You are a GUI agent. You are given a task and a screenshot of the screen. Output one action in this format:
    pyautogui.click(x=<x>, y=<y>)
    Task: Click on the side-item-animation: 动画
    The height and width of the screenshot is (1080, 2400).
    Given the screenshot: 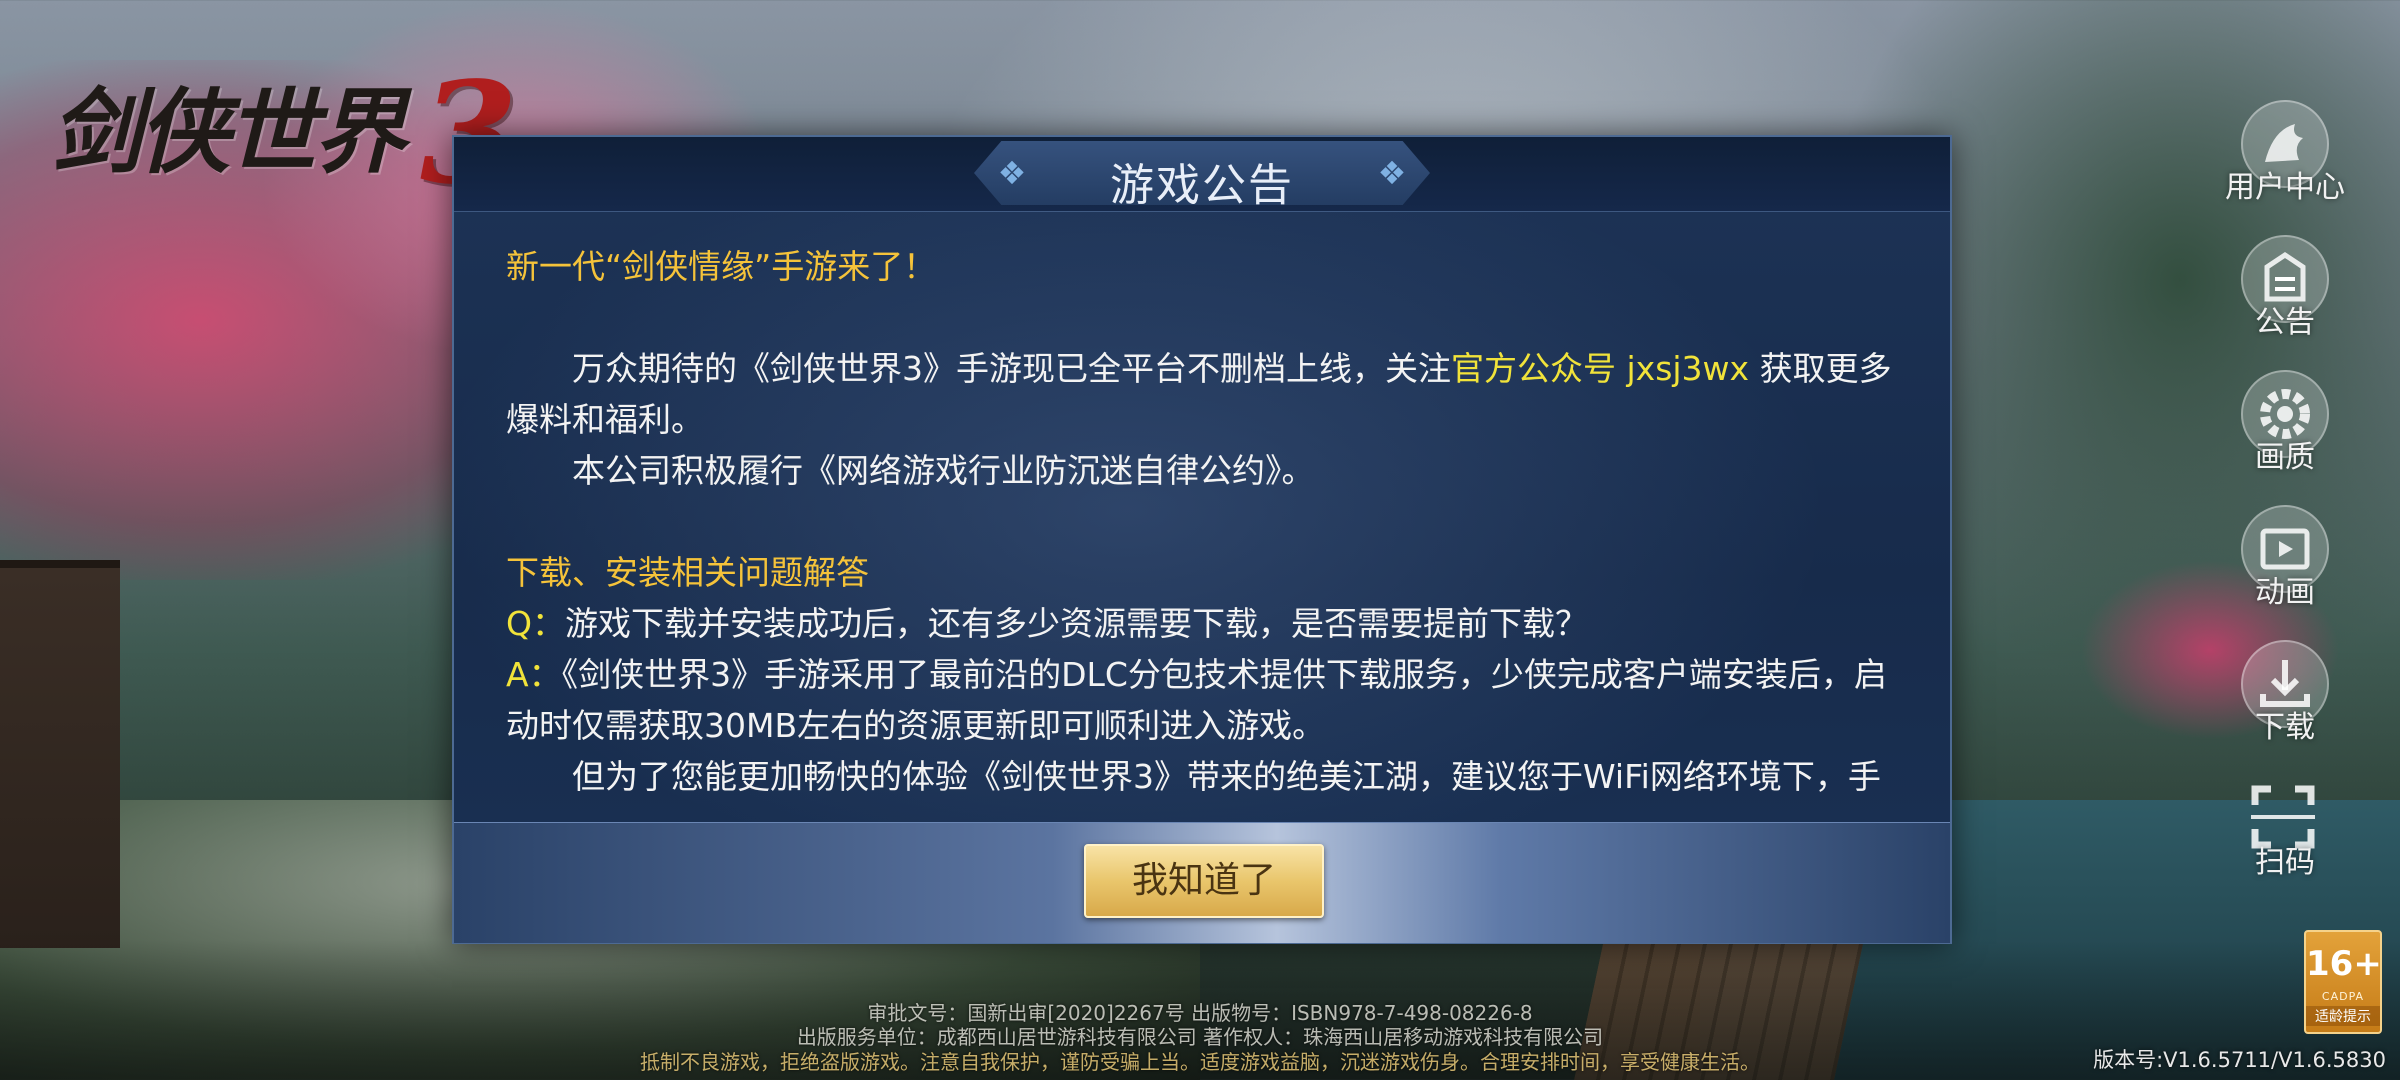 What is the action you would take?
    pyautogui.click(x=2285, y=565)
    